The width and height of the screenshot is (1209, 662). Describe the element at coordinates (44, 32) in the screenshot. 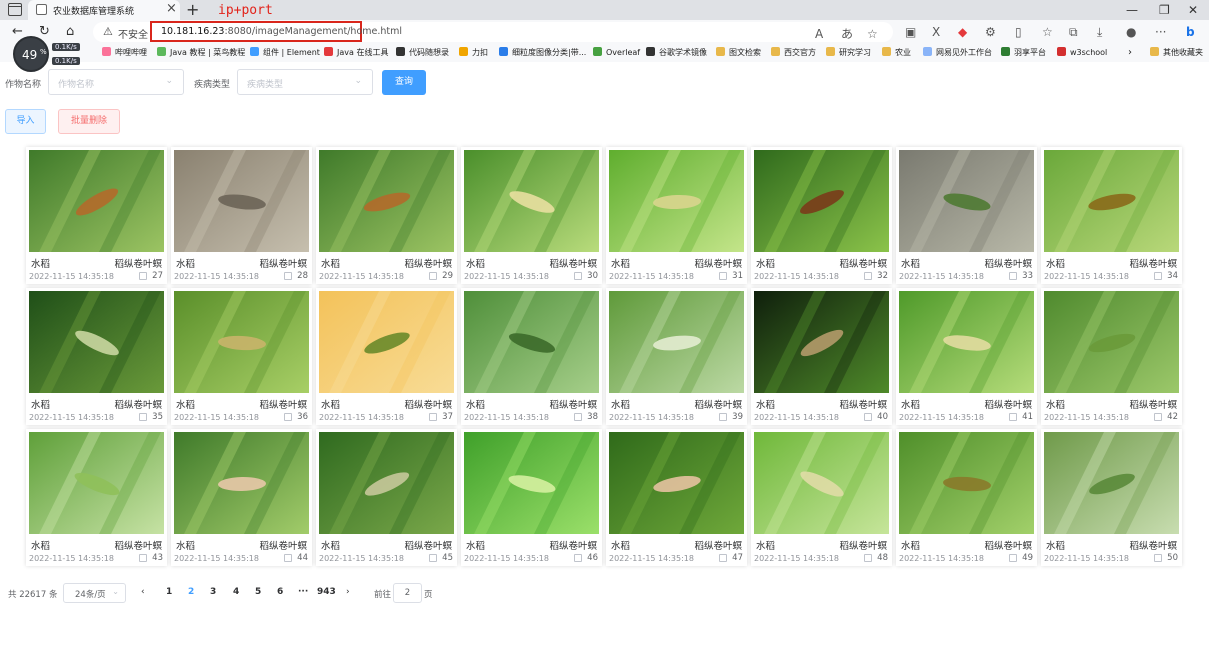

I see `reload-icon: ↻` at that location.